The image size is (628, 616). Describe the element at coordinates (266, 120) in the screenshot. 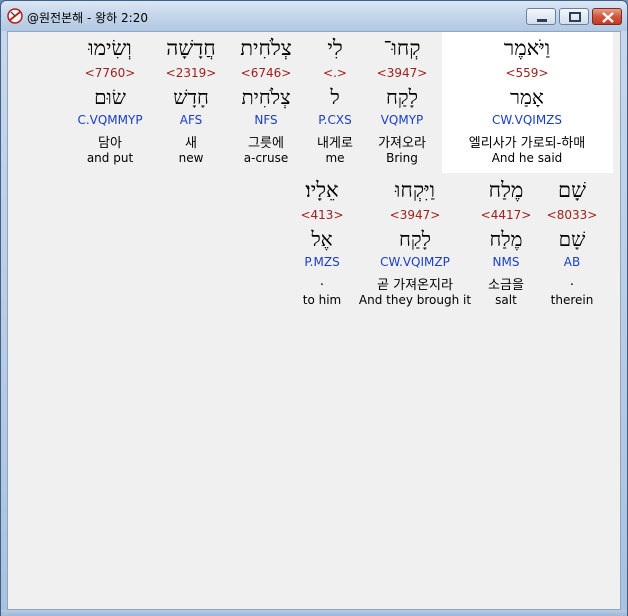

I see `morphology-code: NFS` at that location.